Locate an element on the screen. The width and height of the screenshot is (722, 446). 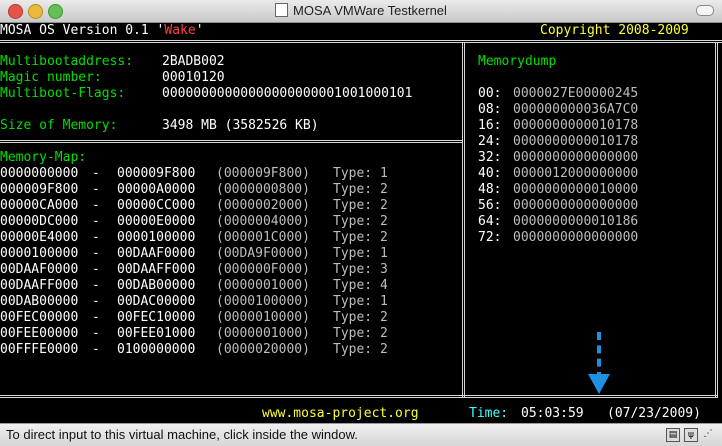
magic-number-value: 00010120 is located at coordinates (193, 77).